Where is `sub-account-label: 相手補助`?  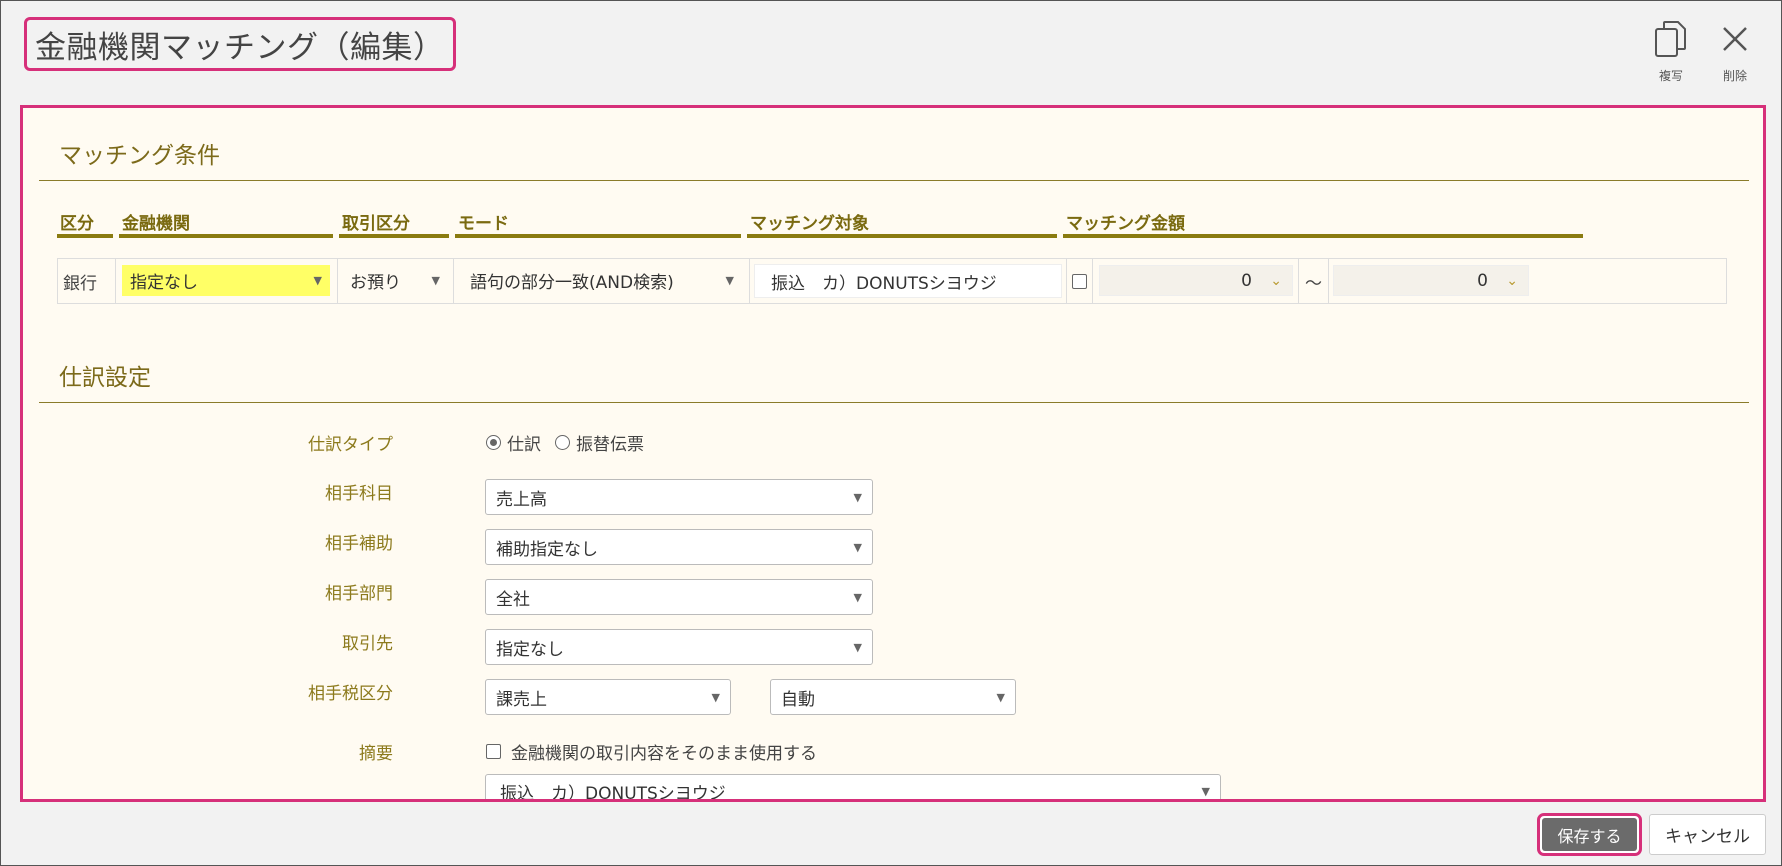 sub-account-label: 相手補助 is located at coordinates (359, 544).